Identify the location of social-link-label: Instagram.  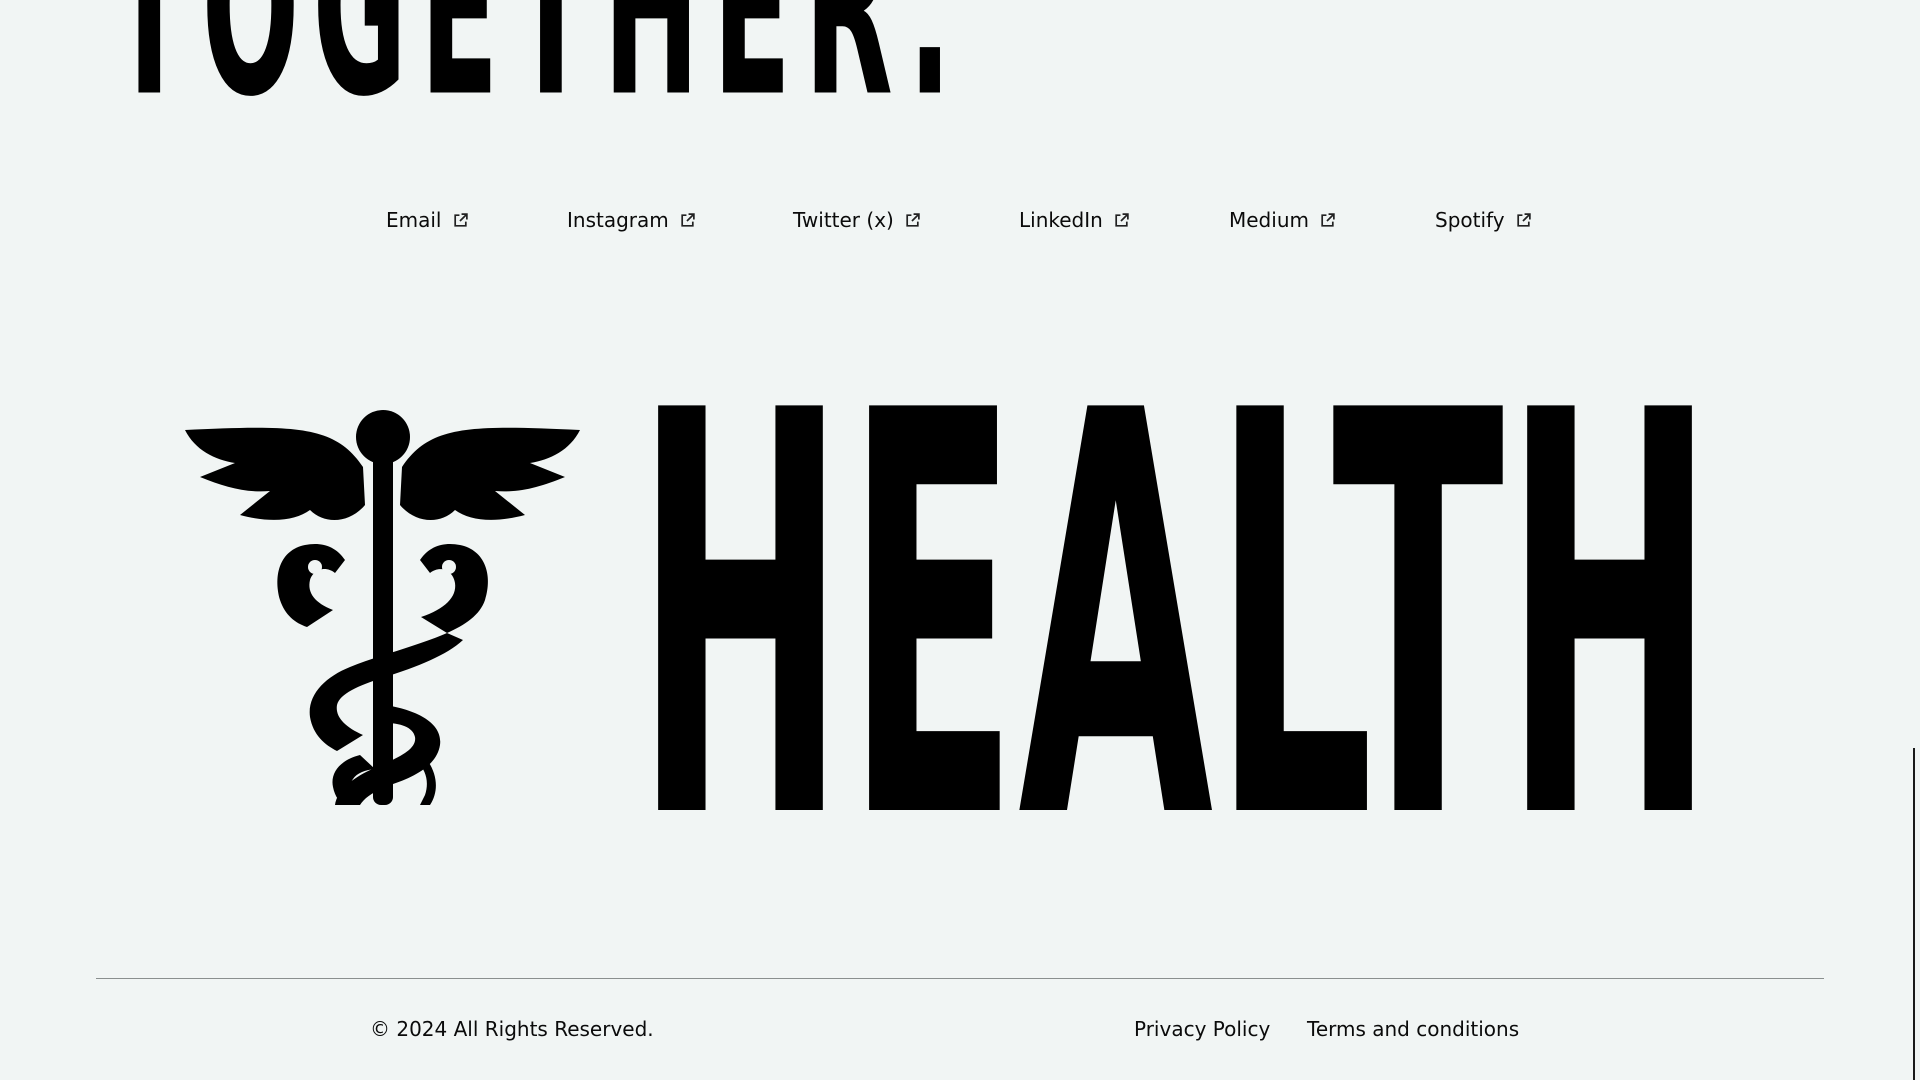
(618, 220).